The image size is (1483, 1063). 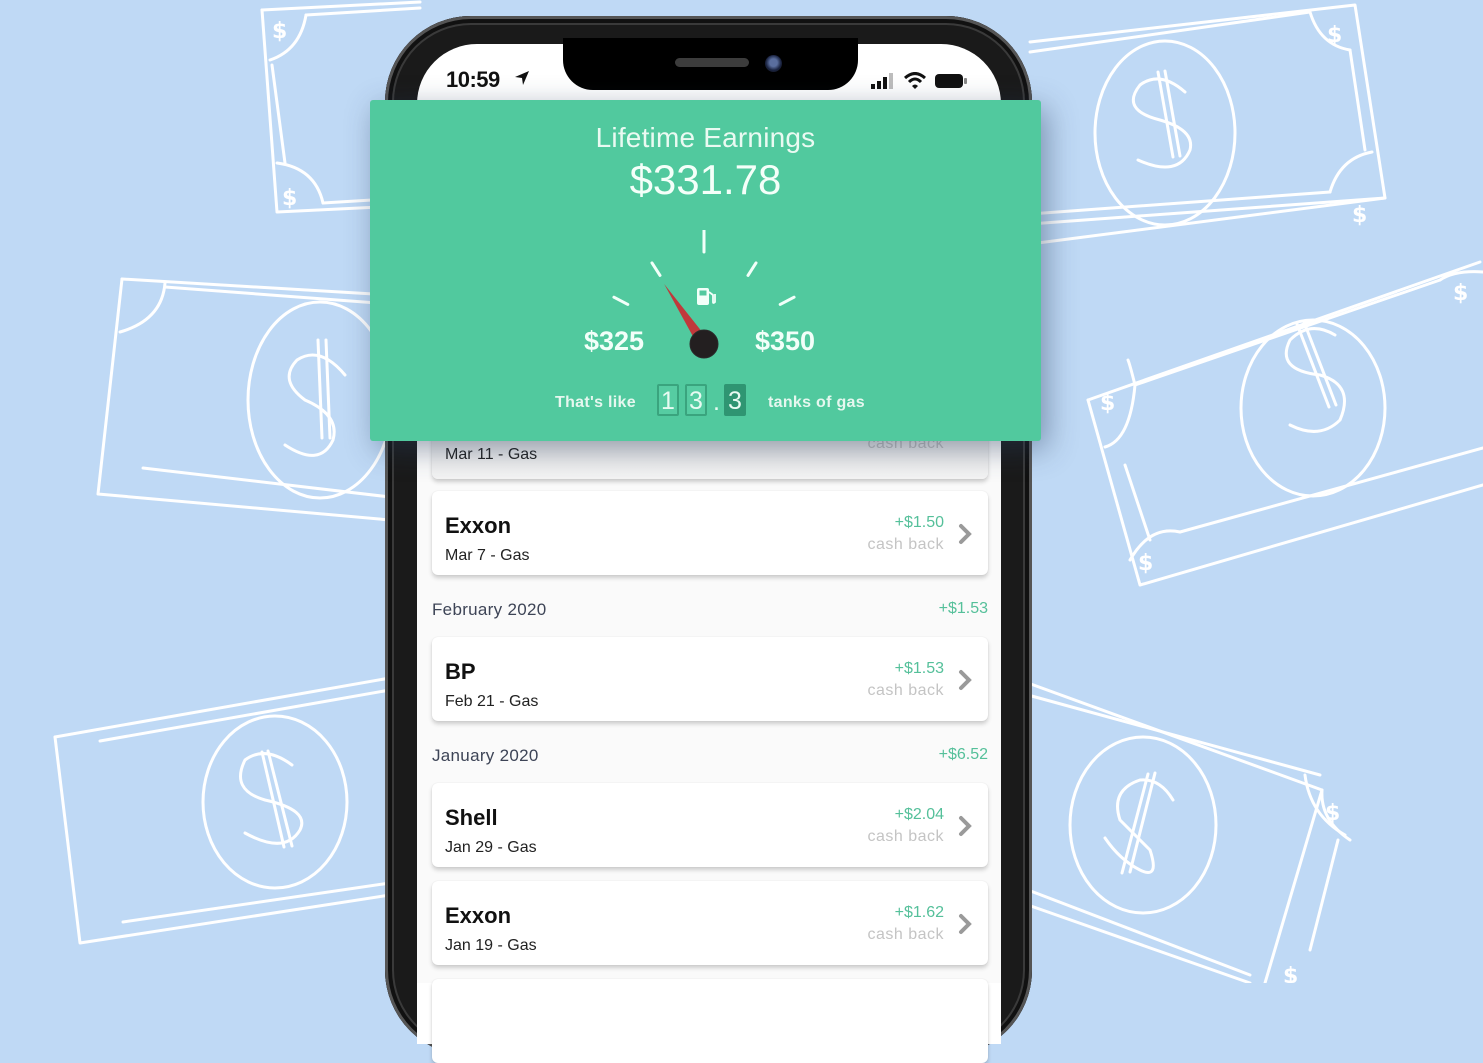 I want to click on transaction-subtitle: Jan 19 - Gas, so click(x=491, y=945).